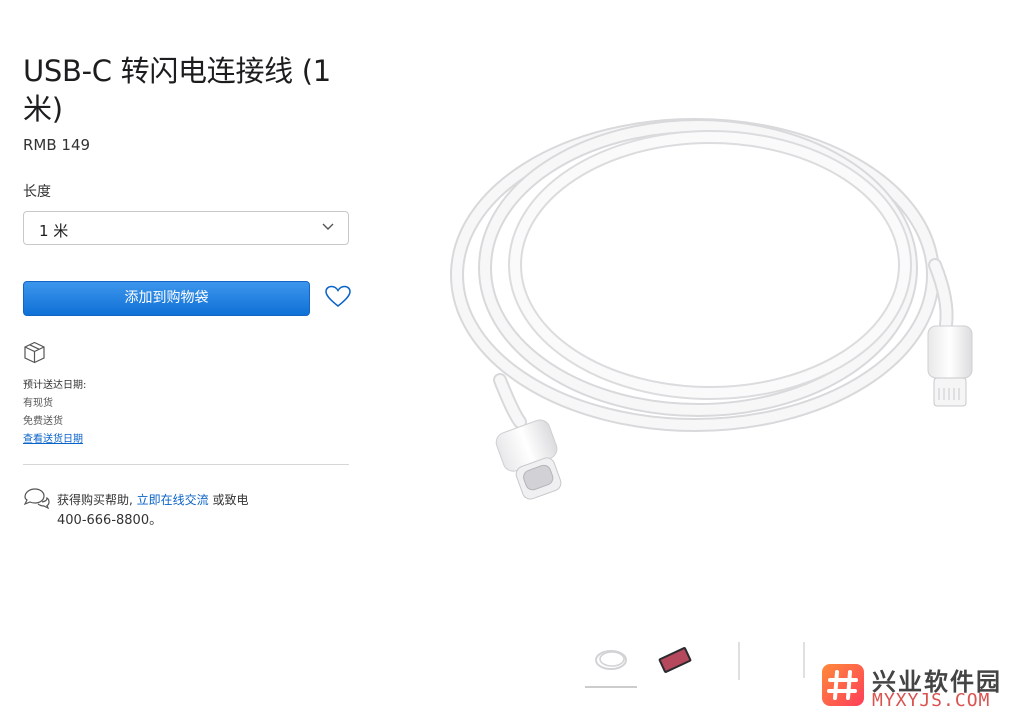 The width and height of the screenshot is (1027, 723). I want to click on purchase-help-text: 获得购买帮助, 立即在线交流 或致电, so click(187, 500).